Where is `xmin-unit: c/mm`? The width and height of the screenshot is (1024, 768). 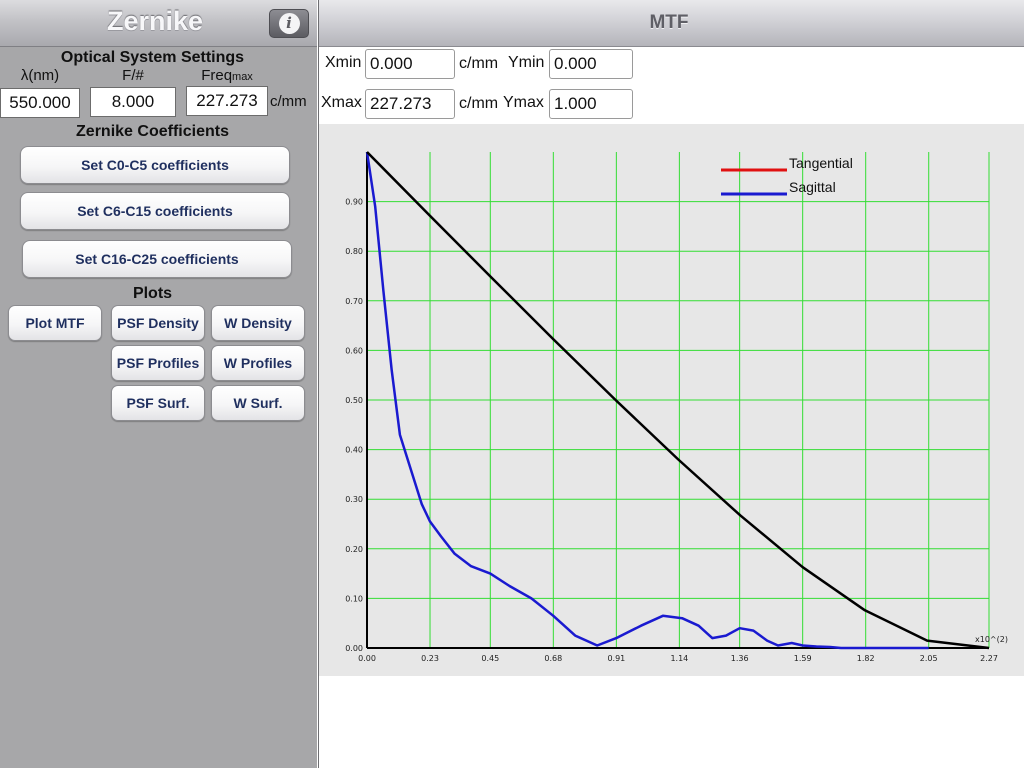 xmin-unit: c/mm is located at coordinates (479, 63).